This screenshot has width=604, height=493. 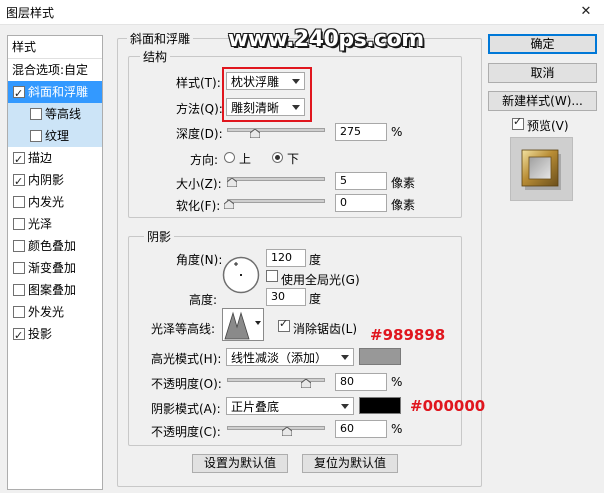 What do you see at coordinates (19, 246) in the screenshot?
I see `color-overlay-checkbox` at bounding box center [19, 246].